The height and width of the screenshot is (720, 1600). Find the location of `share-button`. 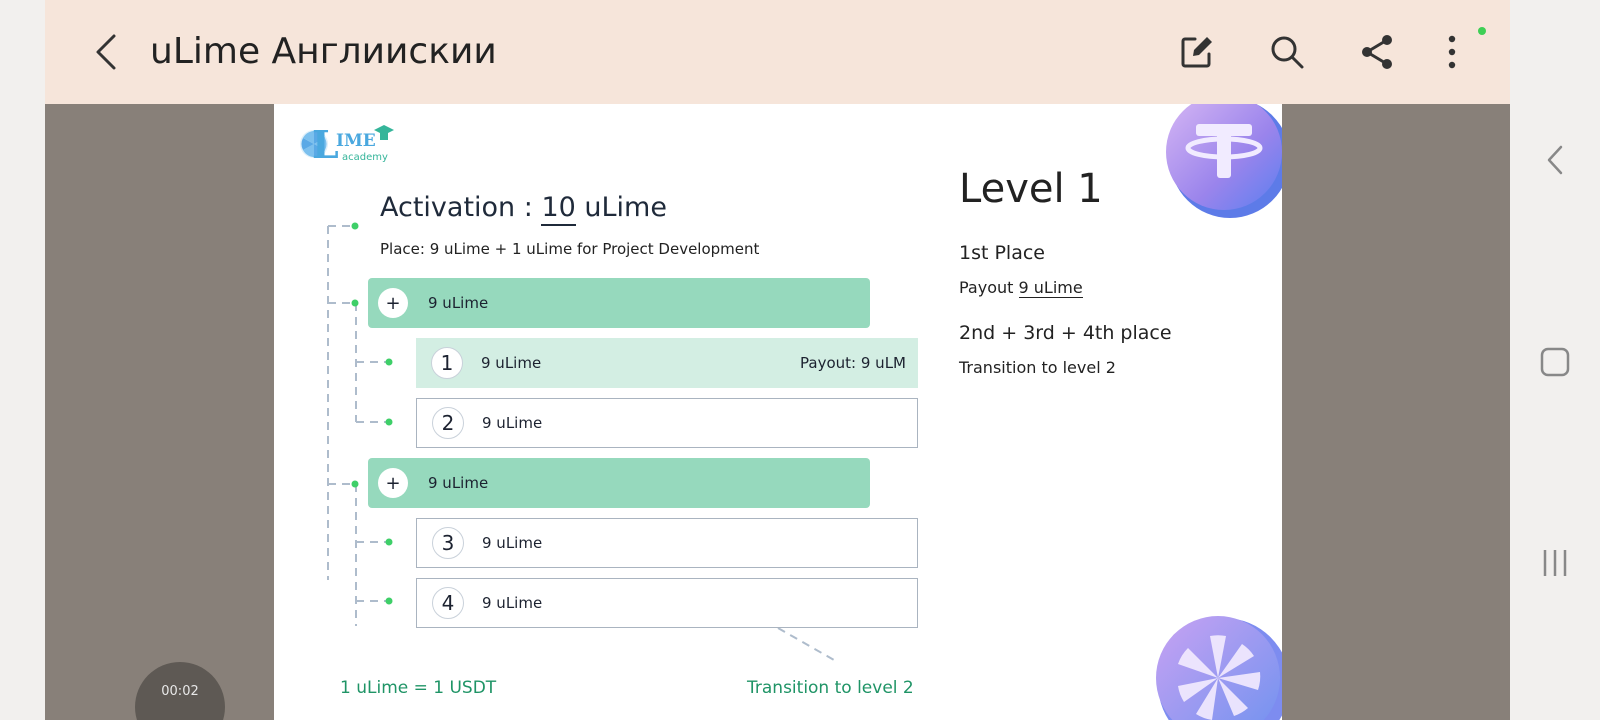

share-button is located at coordinates (1377, 52).